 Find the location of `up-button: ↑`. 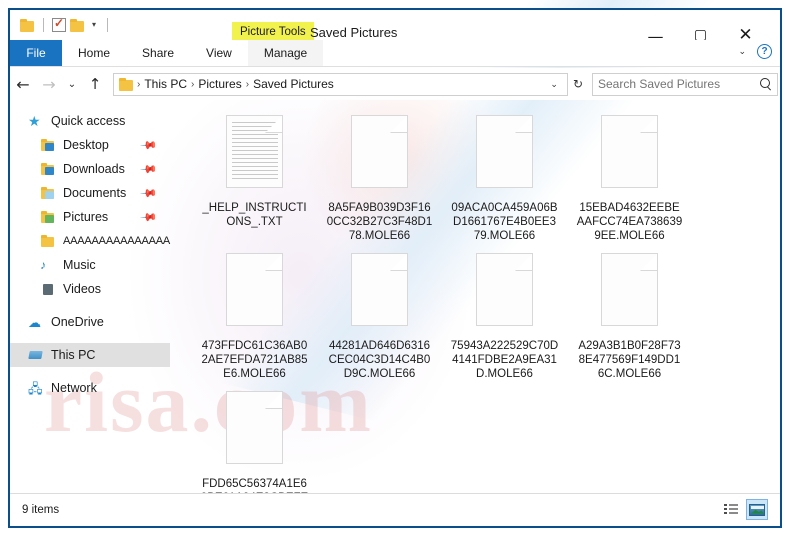

up-button: ↑ is located at coordinates (95, 84).